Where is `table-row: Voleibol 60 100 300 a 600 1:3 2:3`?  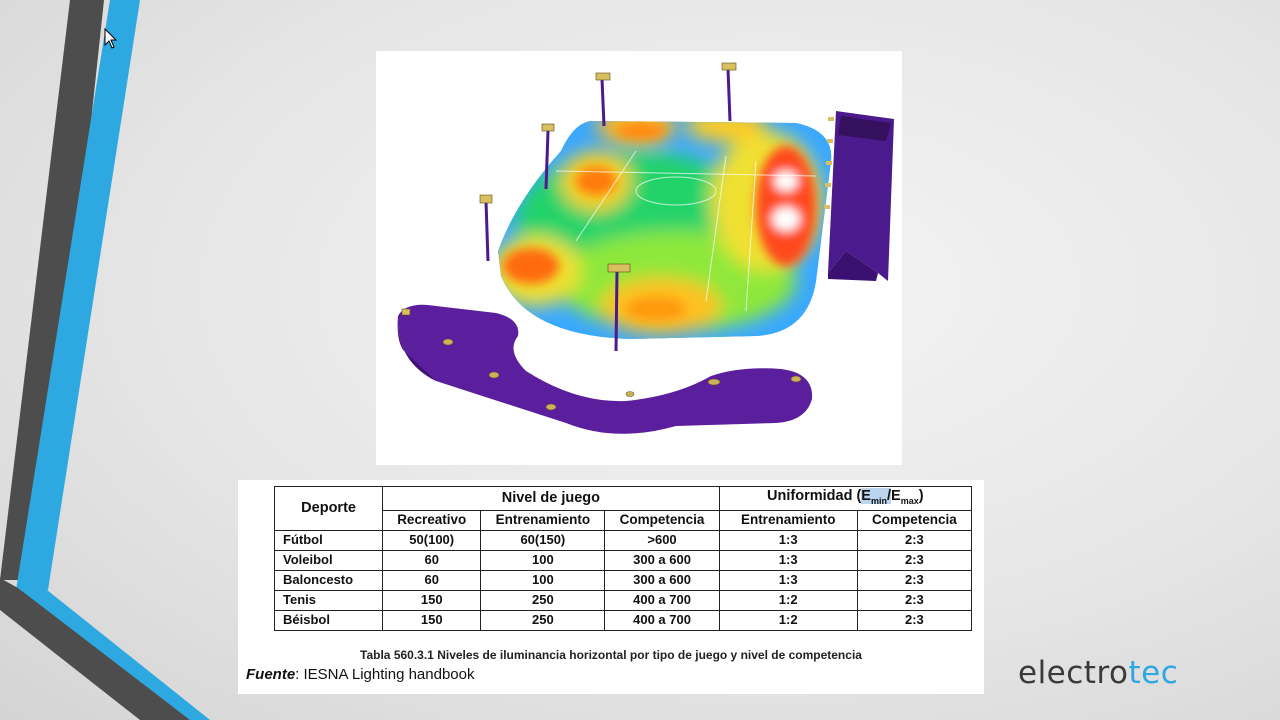
table-row: Voleibol 60 100 300 a 600 1:3 2:3 is located at coordinates (623, 560).